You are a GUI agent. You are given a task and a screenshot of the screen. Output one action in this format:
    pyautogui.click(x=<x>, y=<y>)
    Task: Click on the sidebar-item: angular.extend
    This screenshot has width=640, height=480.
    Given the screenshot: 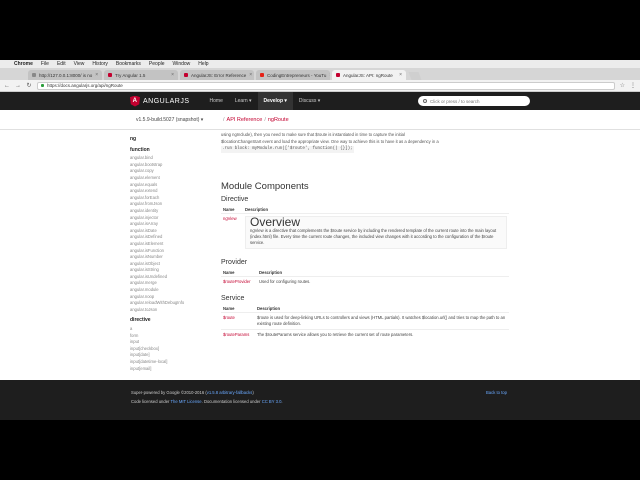 What is the action you would take?
    pyautogui.click(x=170, y=191)
    